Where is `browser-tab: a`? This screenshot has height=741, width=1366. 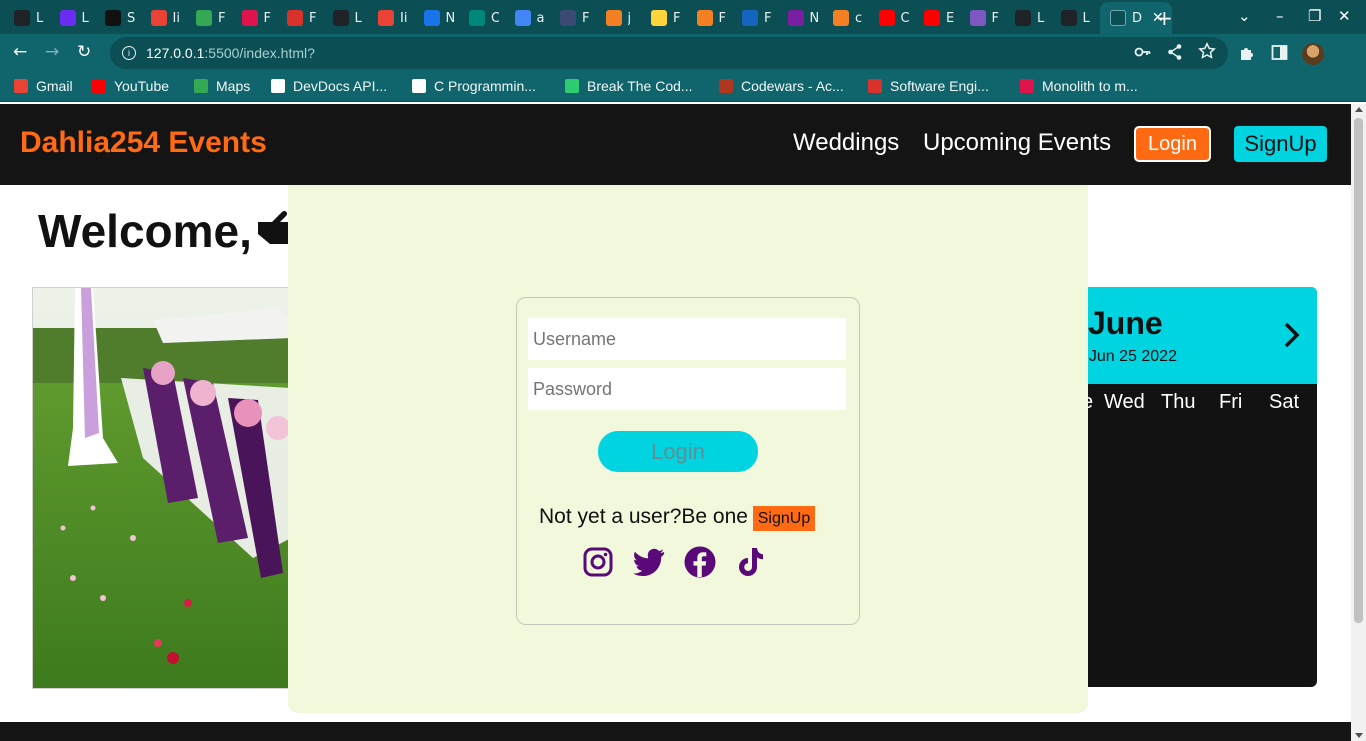
browser-tab: a is located at coordinates (525, 18).